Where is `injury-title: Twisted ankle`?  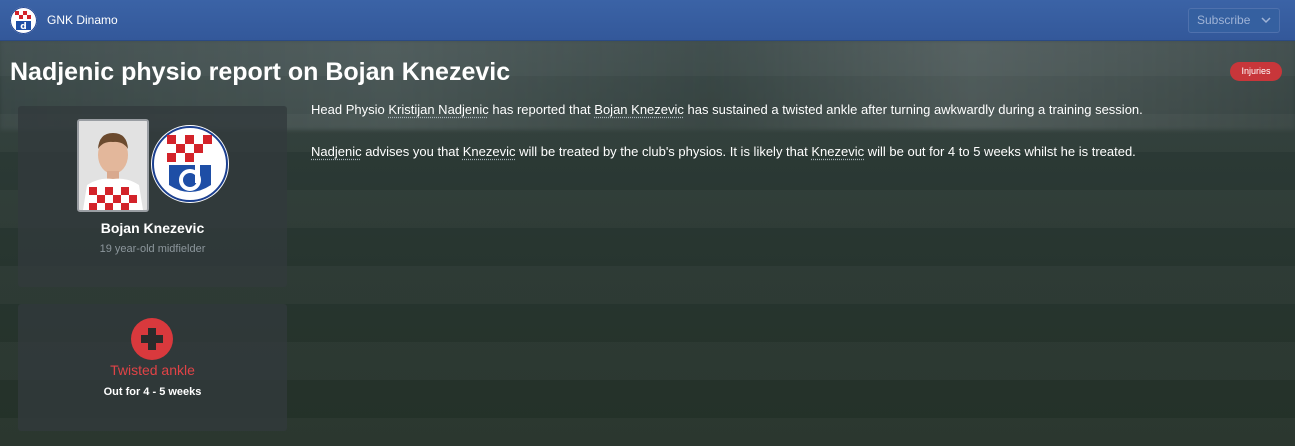
injury-title: Twisted ankle is located at coordinates (152, 370).